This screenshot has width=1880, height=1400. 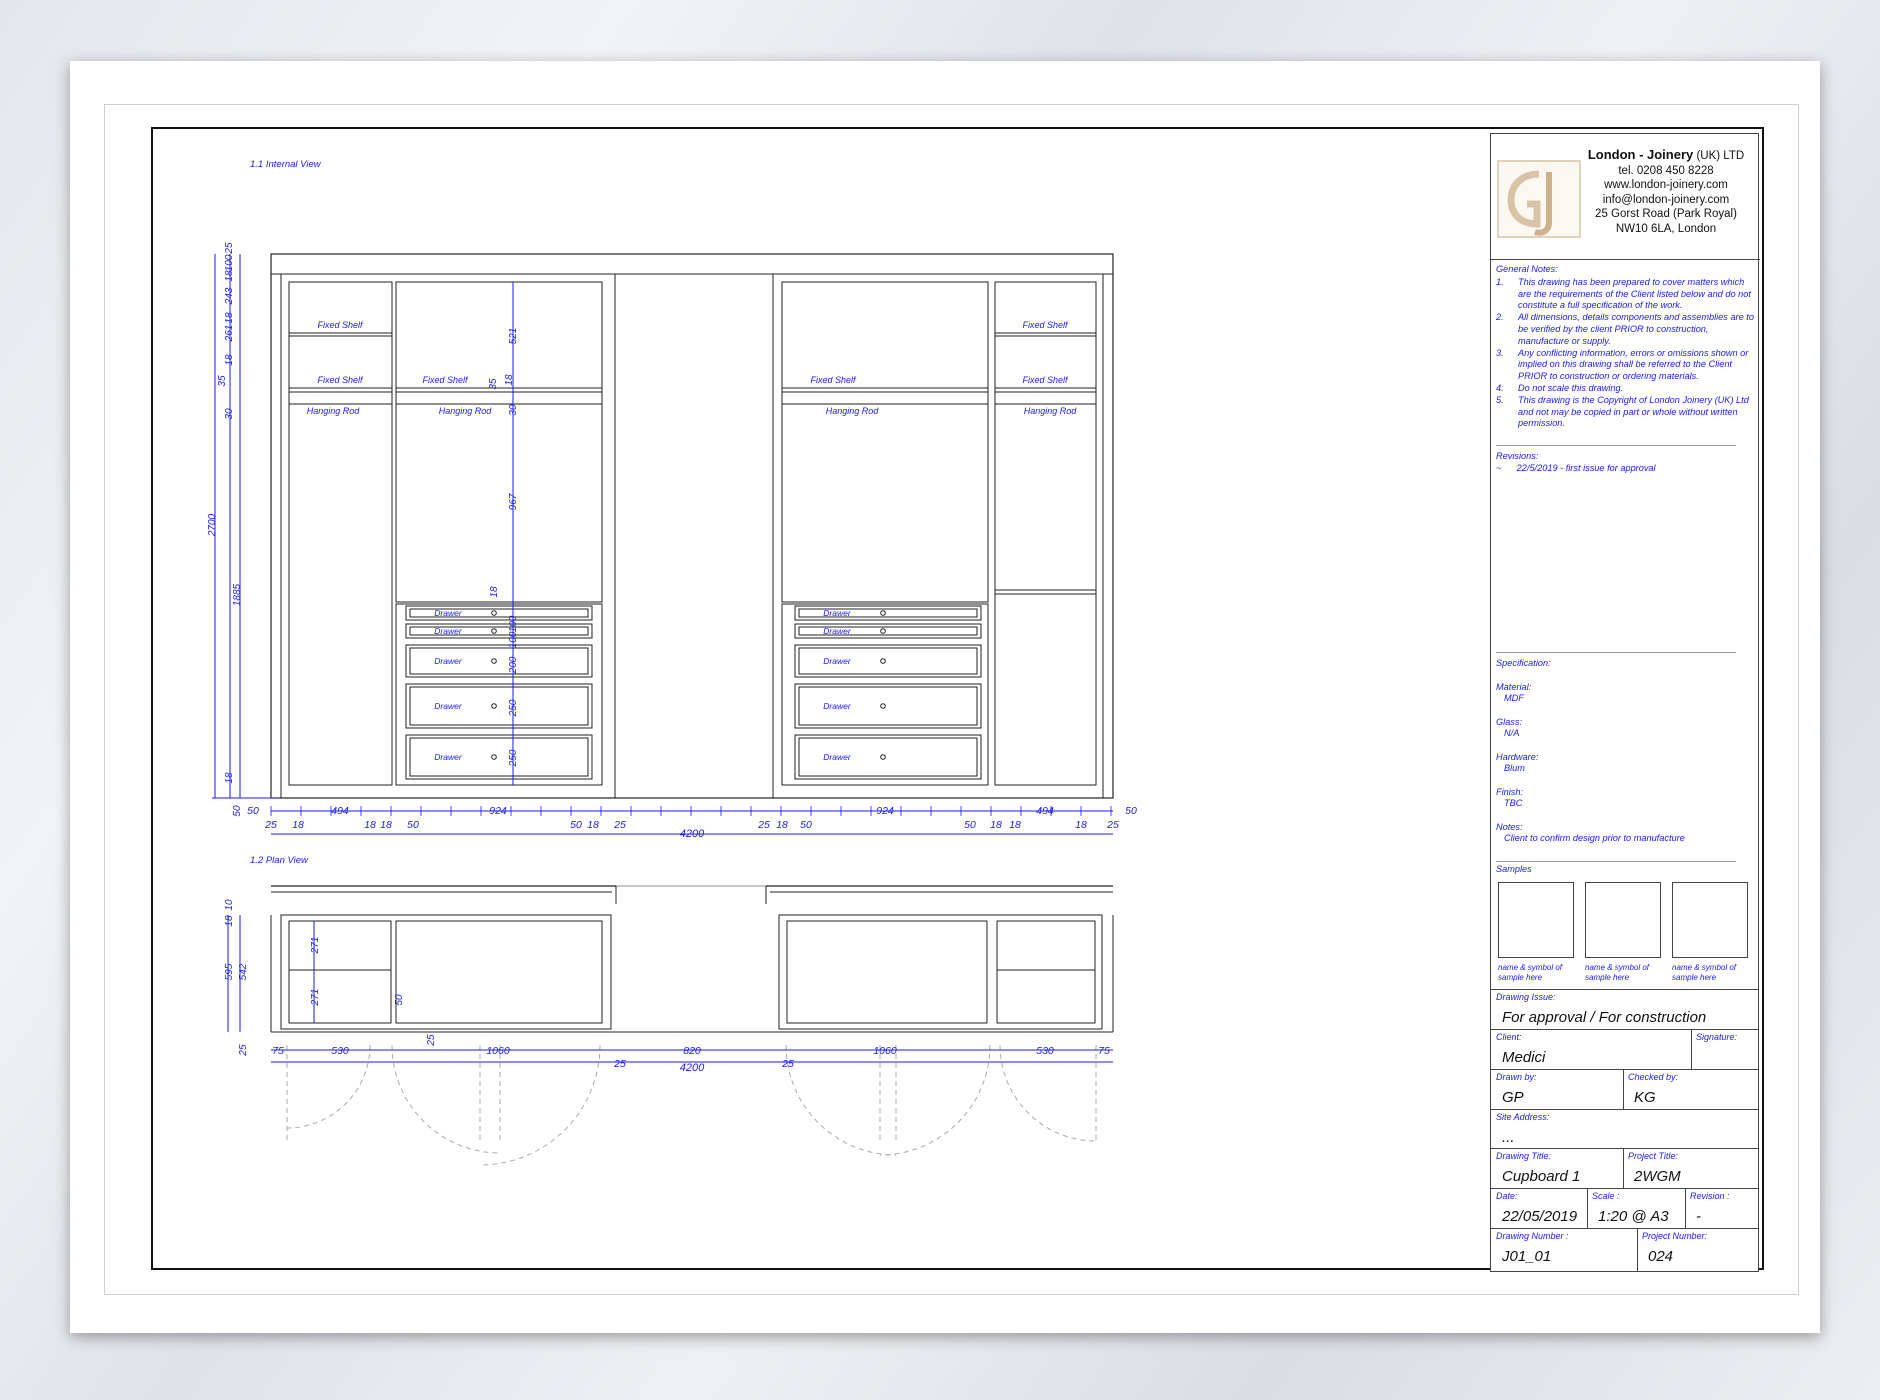 What do you see at coordinates (1524, 1057) in the screenshot?
I see `client-value: Medici` at bounding box center [1524, 1057].